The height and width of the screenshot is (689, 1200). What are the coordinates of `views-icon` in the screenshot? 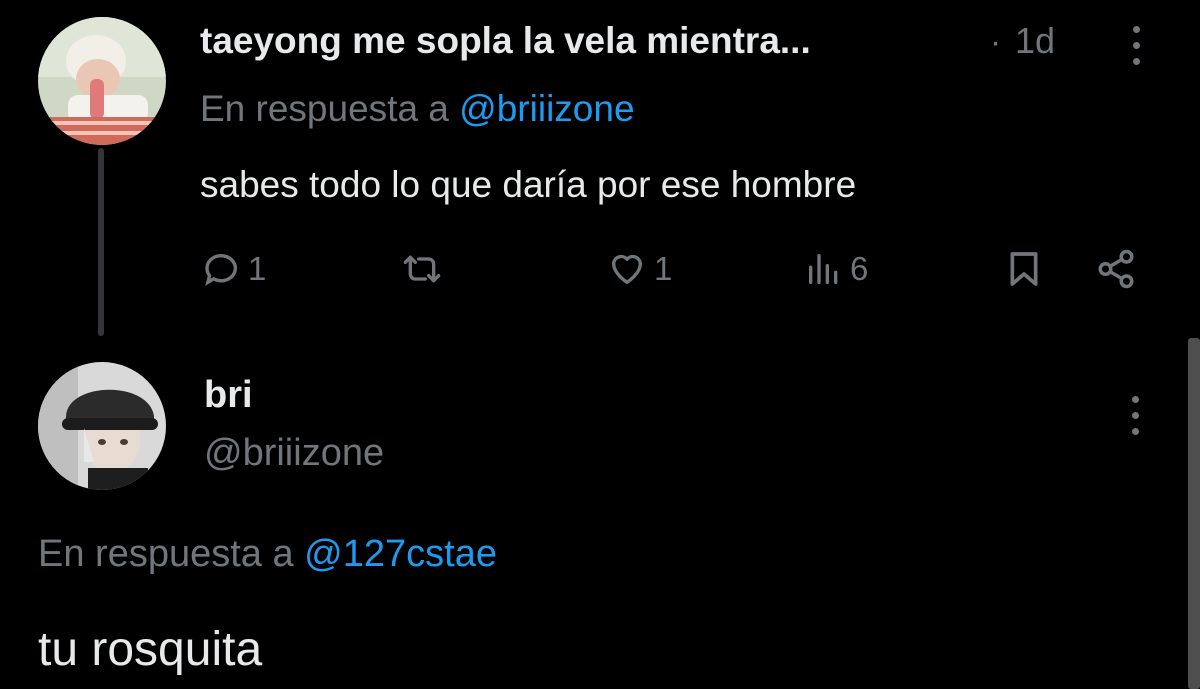 It's located at (824, 269).